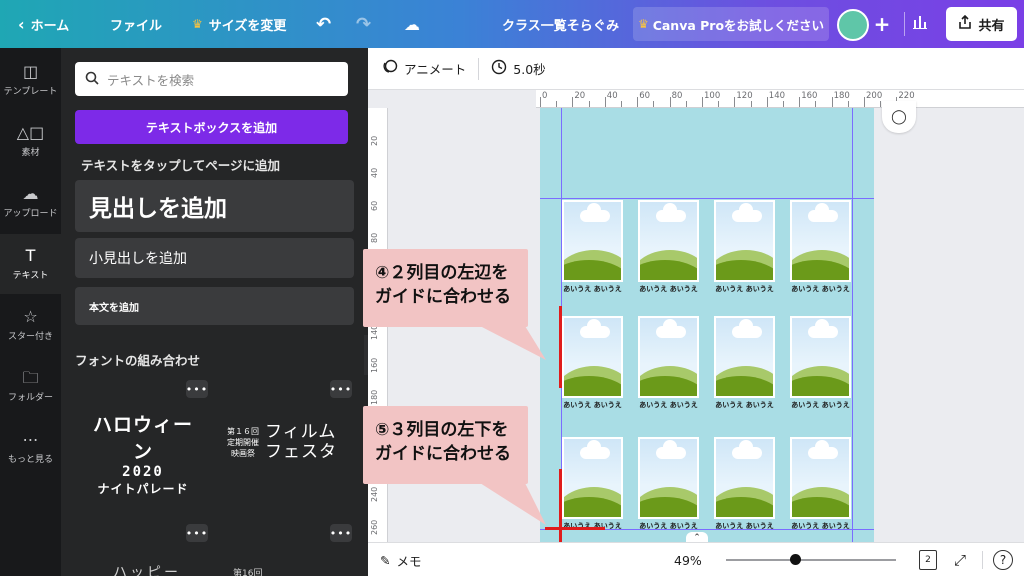 The height and width of the screenshot is (576, 1024). I want to click on add-textbox-button: テキストボックスを追加, so click(211, 127).